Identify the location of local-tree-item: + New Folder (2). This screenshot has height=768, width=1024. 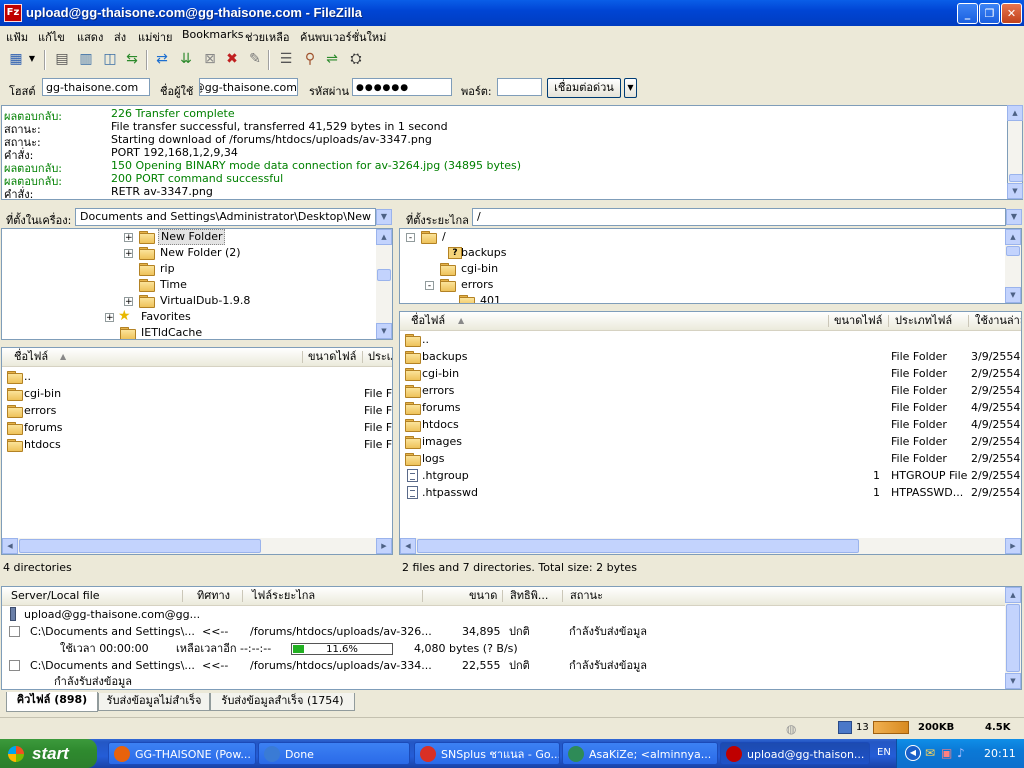
(187, 253).